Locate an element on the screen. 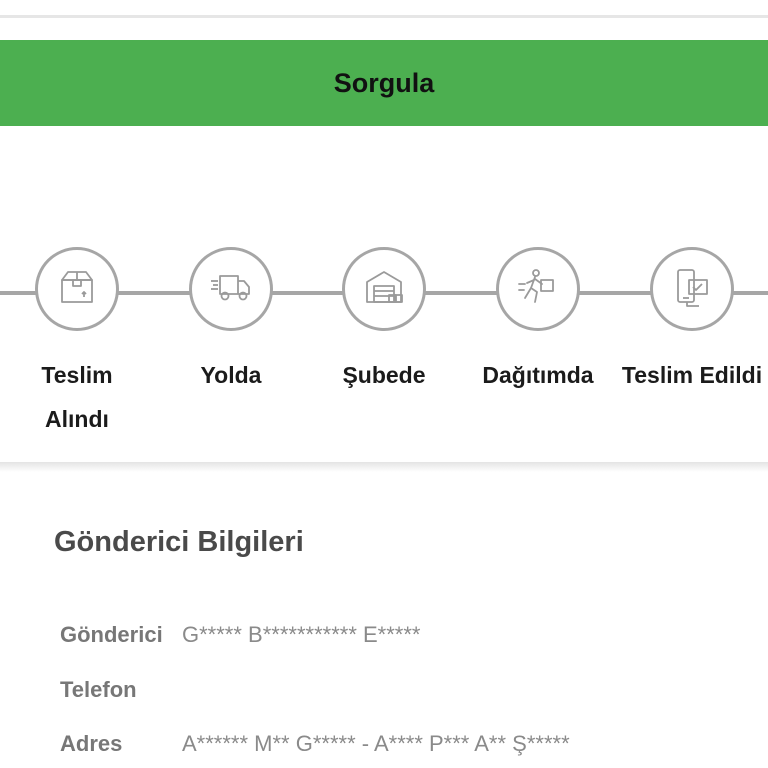  delivery-truck-icon is located at coordinates (231, 289).